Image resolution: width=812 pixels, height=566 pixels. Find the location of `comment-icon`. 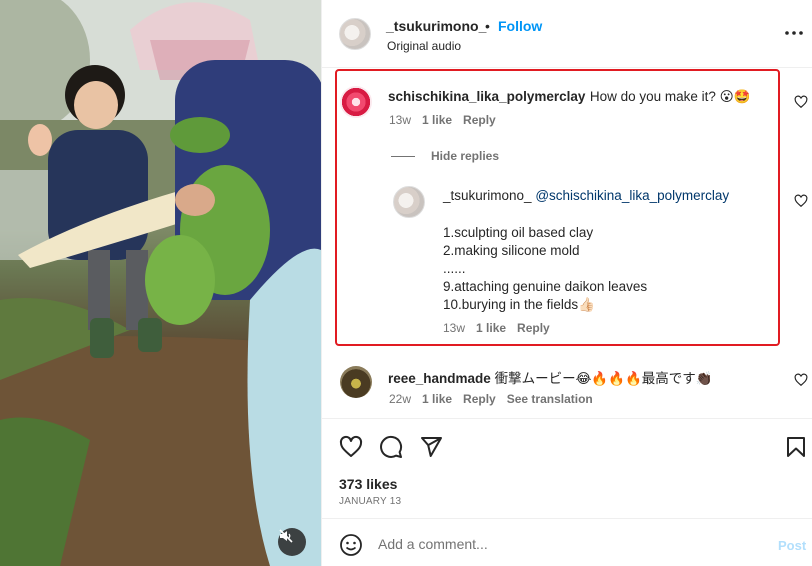

comment-icon is located at coordinates (391, 447).